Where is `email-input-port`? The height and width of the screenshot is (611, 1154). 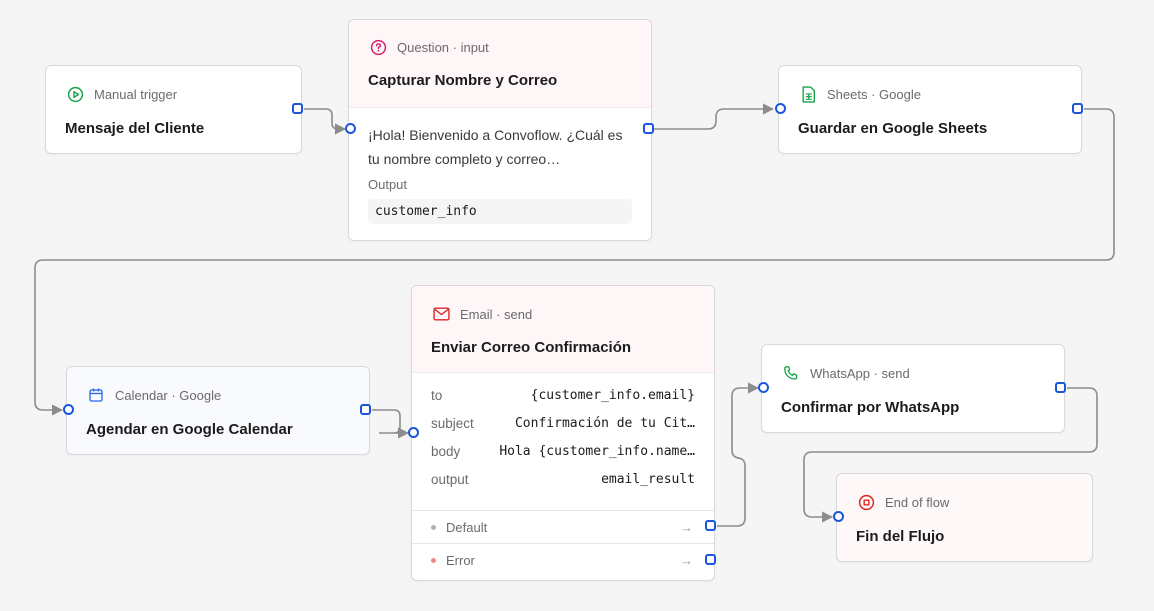 email-input-port is located at coordinates (413, 432).